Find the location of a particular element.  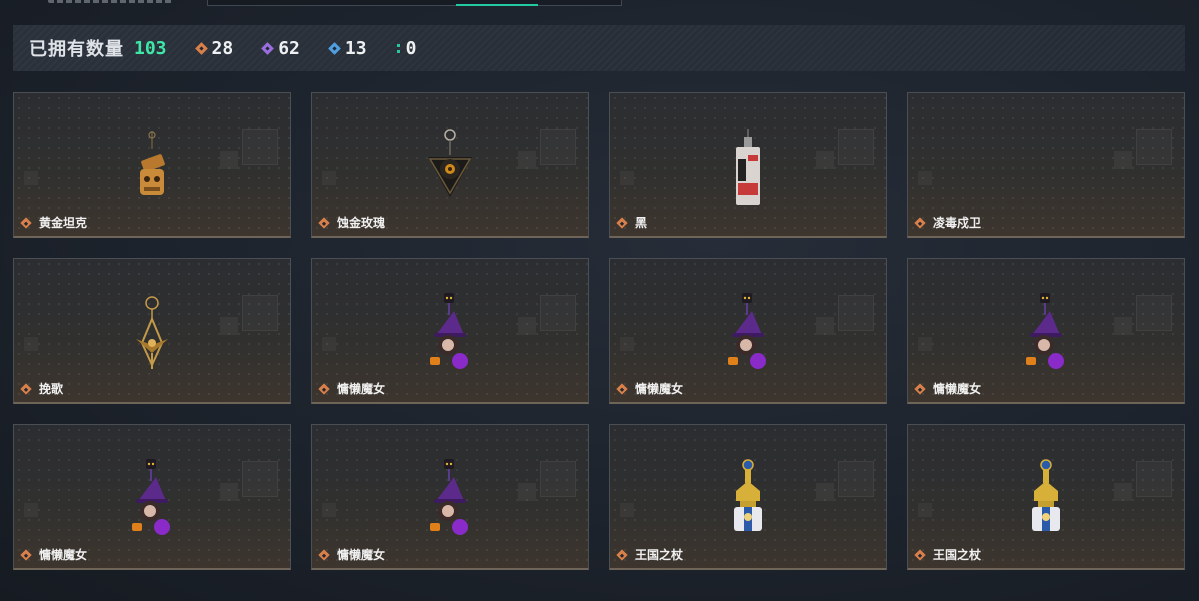

card-name-row: 黑 is located at coordinates (632, 222).